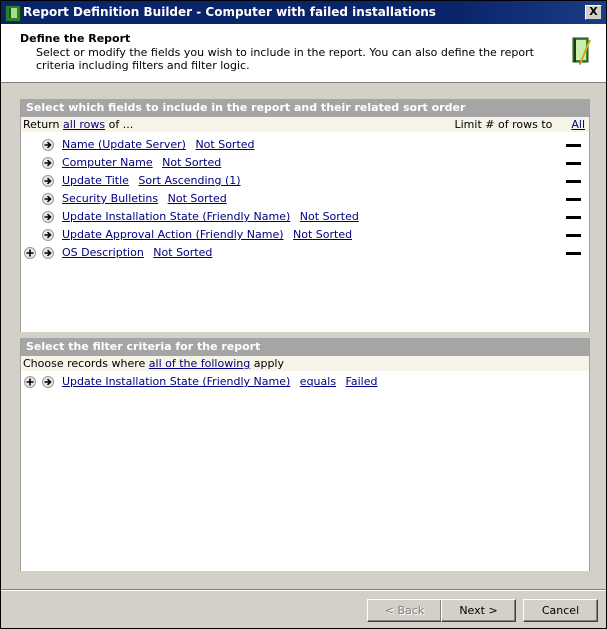  What do you see at coordinates (84, 363) in the screenshot?
I see `choose-prefix: Choose records where` at bounding box center [84, 363].